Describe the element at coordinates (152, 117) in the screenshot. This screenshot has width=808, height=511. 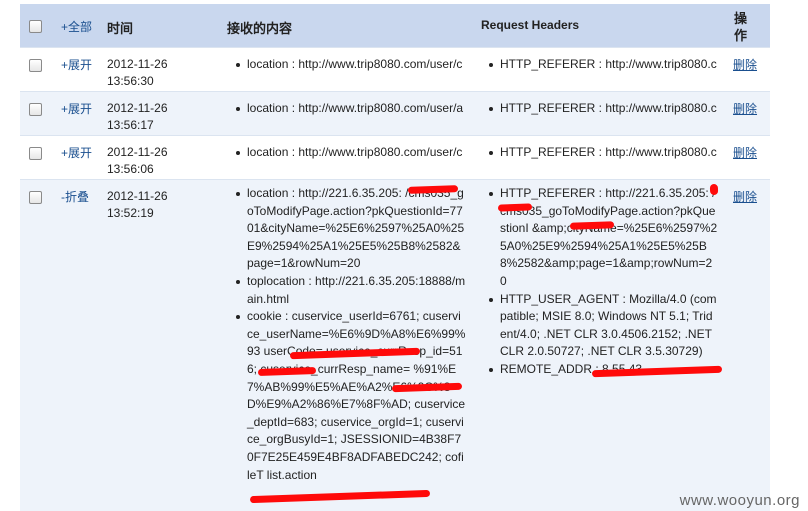
I see `row-time: 2012-11-26 13:56:17` at that location.